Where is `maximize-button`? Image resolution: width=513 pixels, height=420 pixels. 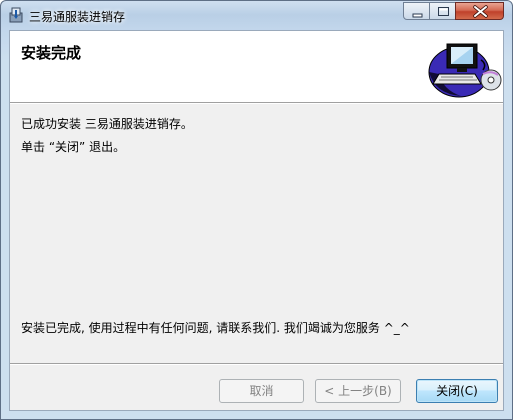
maximize-button is located at coordinates (442, 11).